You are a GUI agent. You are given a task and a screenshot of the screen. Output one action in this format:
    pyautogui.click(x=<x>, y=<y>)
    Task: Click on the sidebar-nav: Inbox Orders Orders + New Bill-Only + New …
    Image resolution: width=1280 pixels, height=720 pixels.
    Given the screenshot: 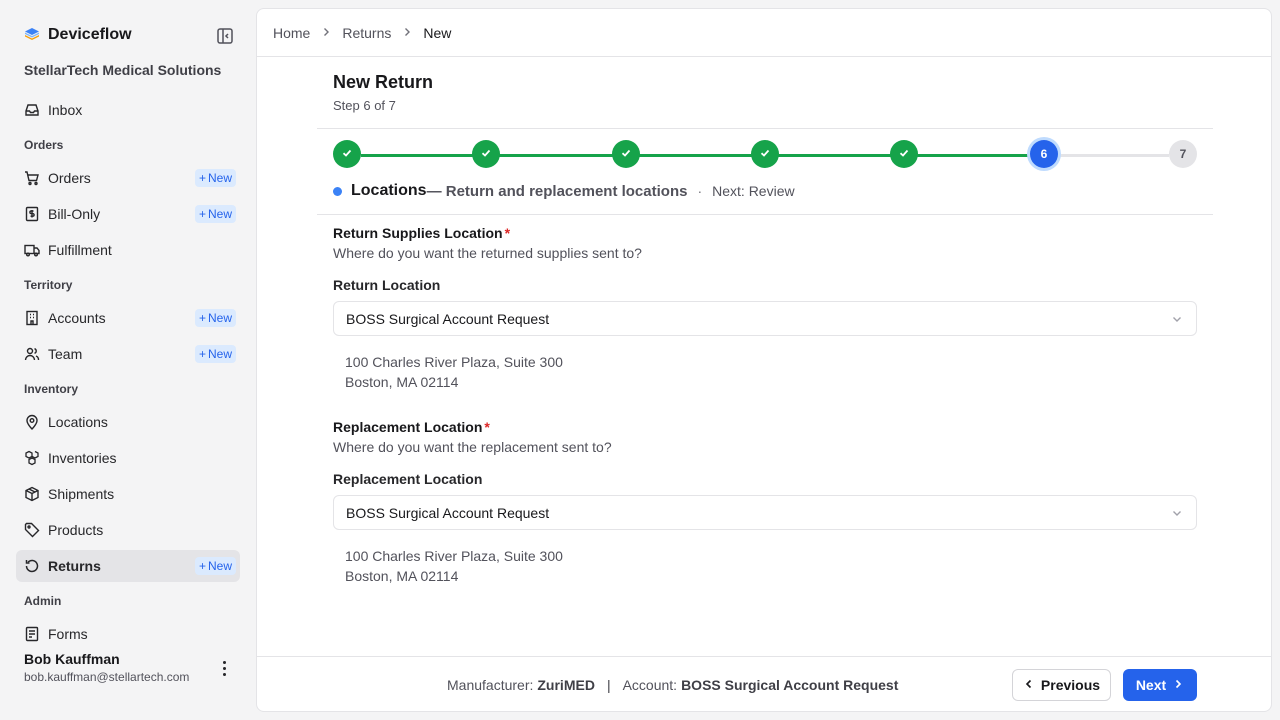 What is the action you would take?
    pyautogui.click(x=128, y=368)
    